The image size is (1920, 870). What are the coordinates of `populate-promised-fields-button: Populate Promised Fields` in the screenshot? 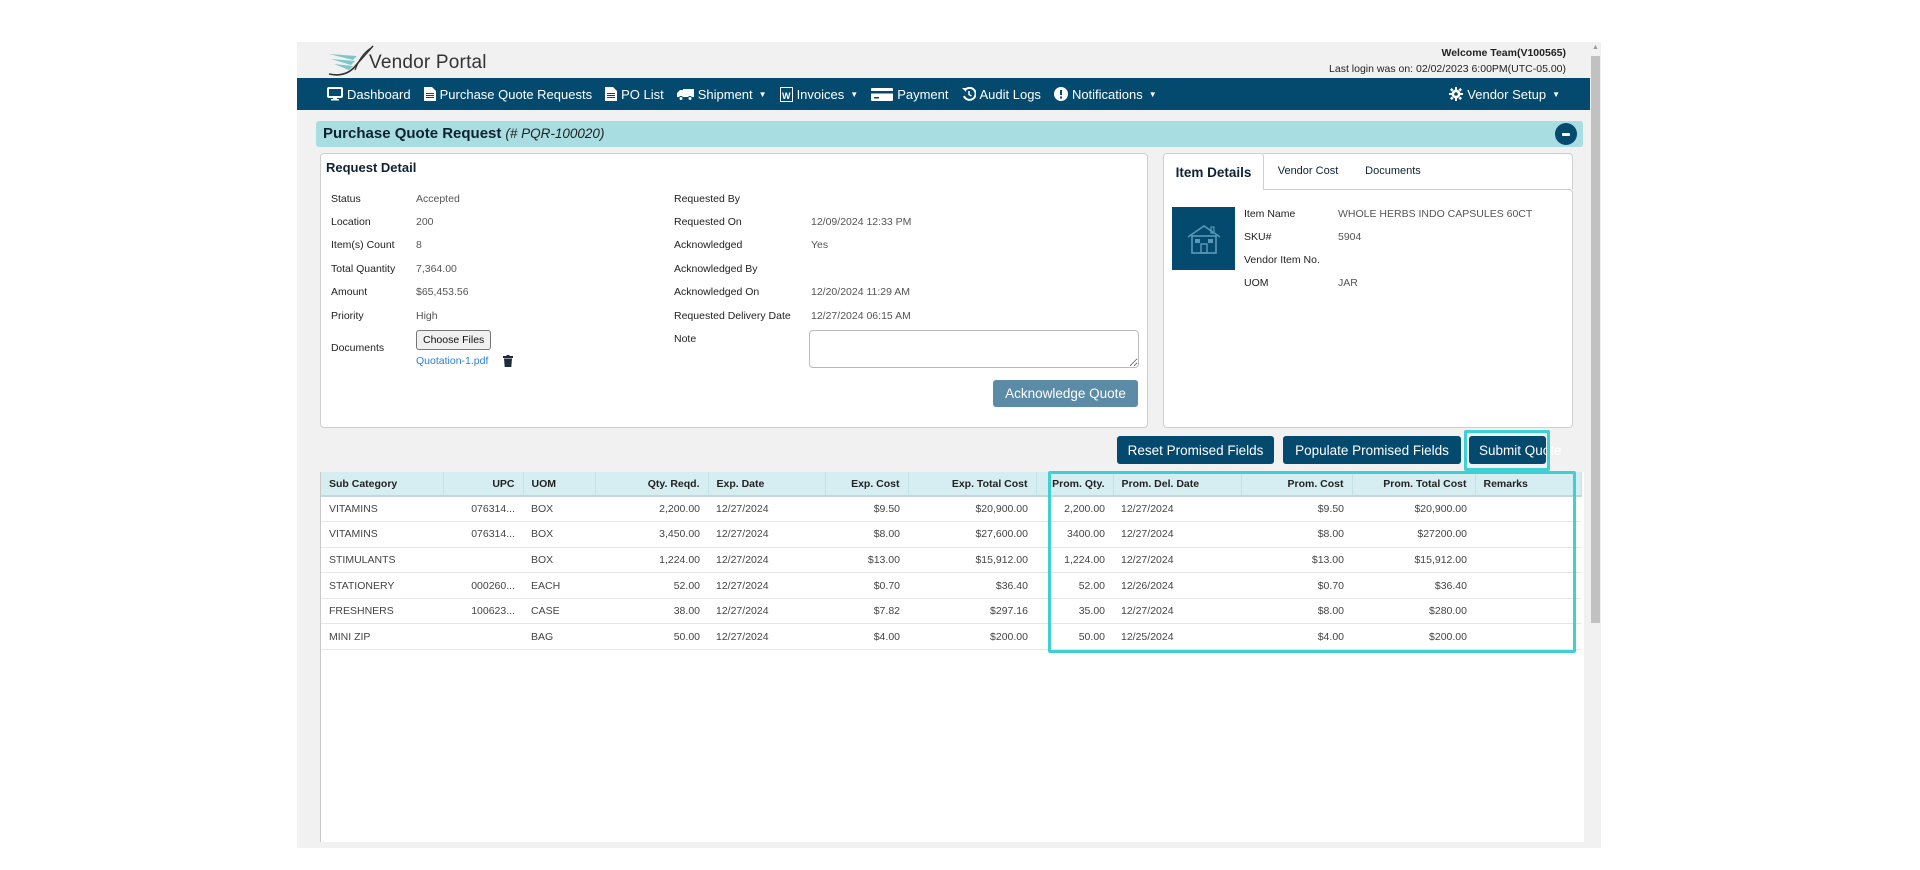 It's located at (1372, 450).